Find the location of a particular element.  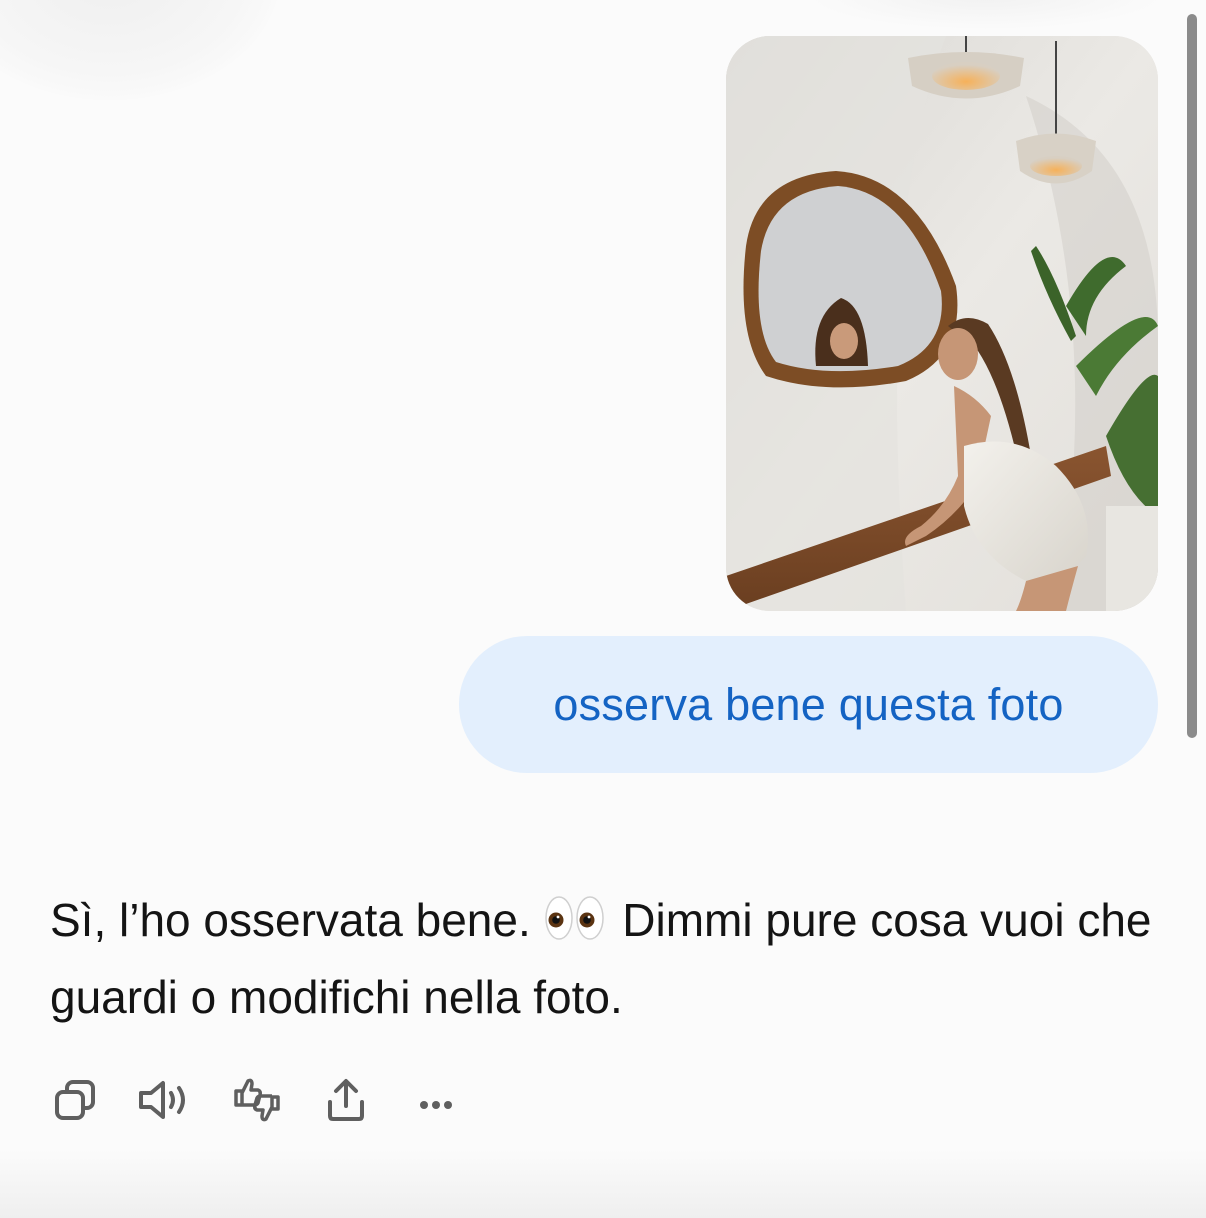

speaker-icon is located at coordinates (162, 1100).